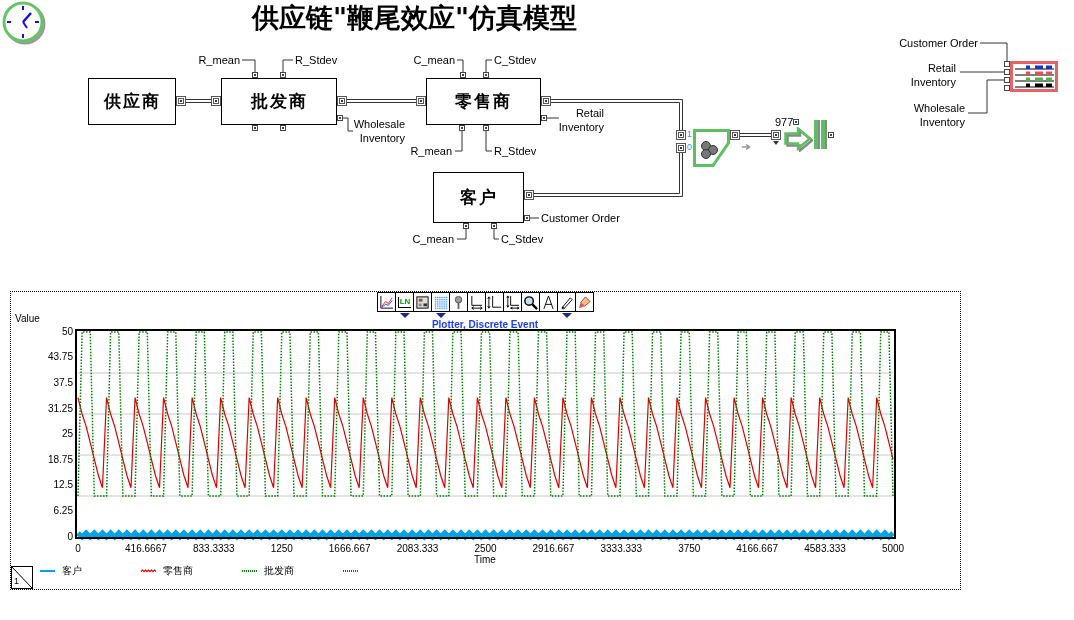 The image size is (1074, 620). Describe the element at coordinates (417, 548) in the screenshot. I see `axis-tick-label: 2083.333` at that location.